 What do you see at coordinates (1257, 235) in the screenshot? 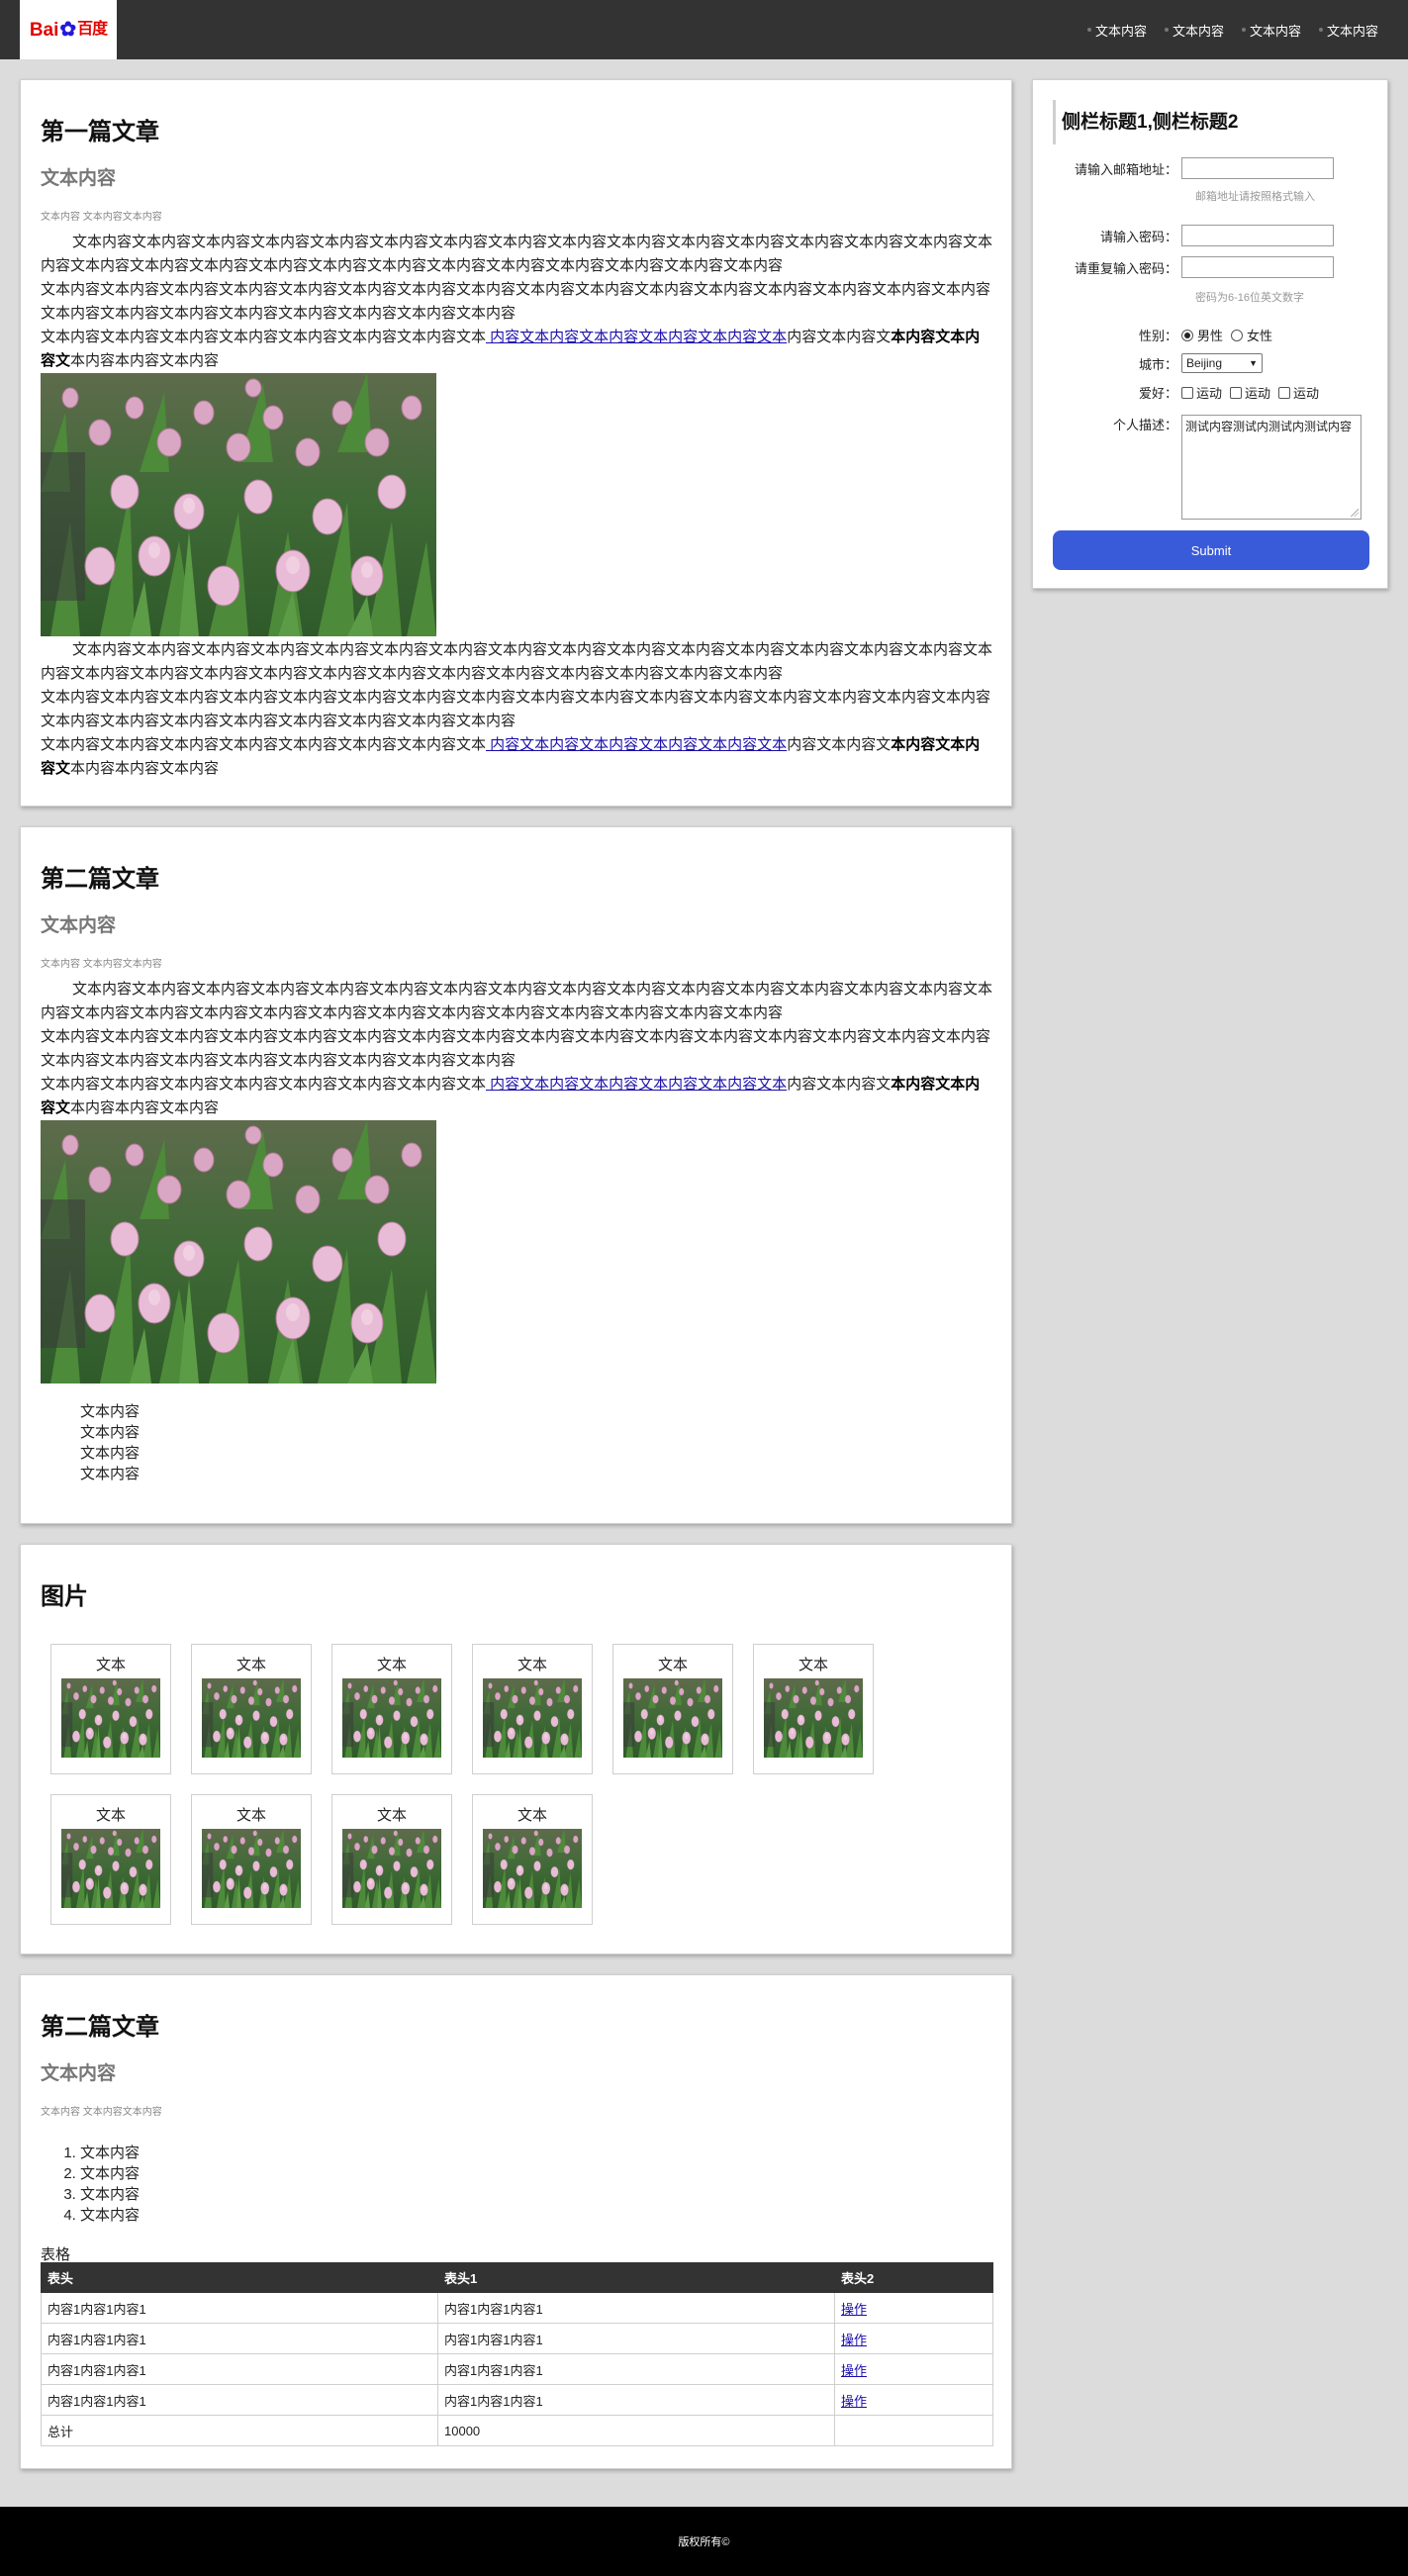
I see `password-input` at bounding box center [1257, 235].